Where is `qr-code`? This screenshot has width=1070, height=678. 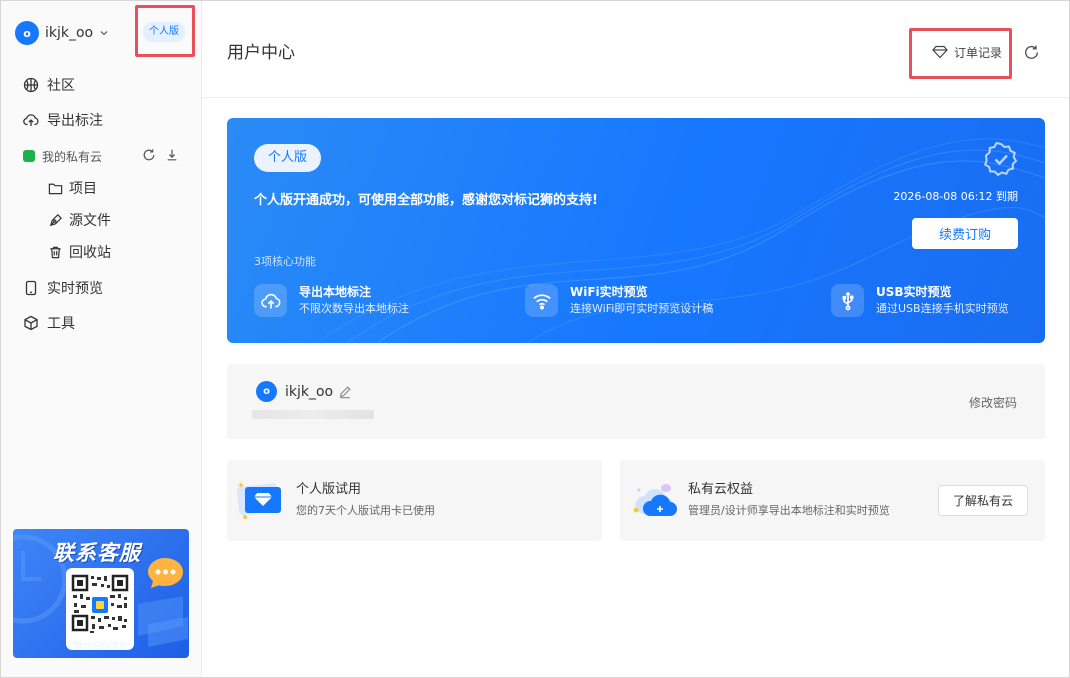
qr-code is located at coordinates (100, 609).